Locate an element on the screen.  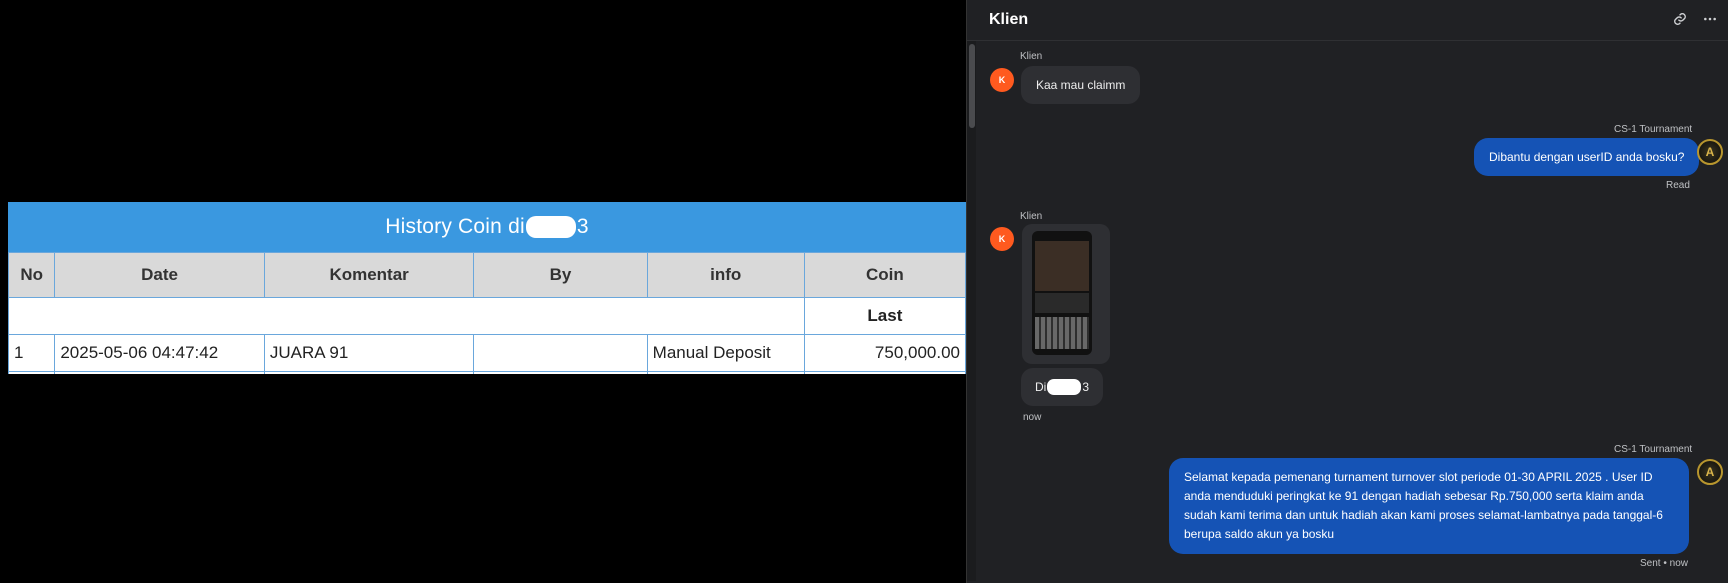
chat-scrollbar-thumb is located at coordinates (972, 86).